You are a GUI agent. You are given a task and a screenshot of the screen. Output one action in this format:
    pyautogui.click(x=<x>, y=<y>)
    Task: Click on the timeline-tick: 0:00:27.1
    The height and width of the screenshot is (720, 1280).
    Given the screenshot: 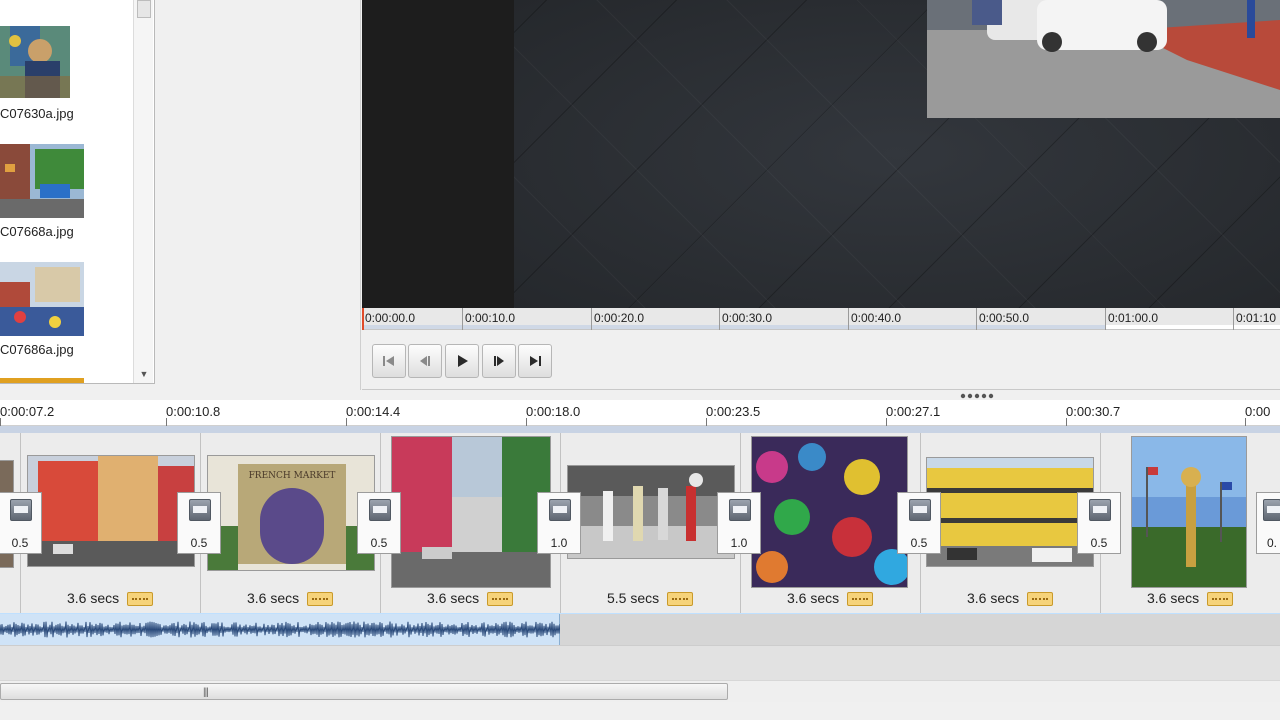 What is the action you would take?
    pyautogui.click(x=913, y=413)
    